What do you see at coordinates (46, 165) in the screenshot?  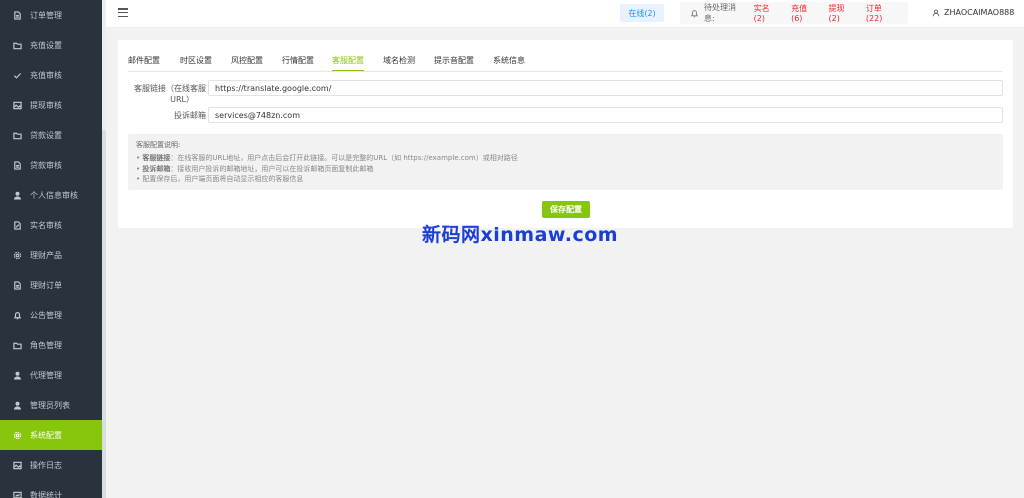 I see `sidebar-item-label: 贷款审核` at bounding box center [46, 165].